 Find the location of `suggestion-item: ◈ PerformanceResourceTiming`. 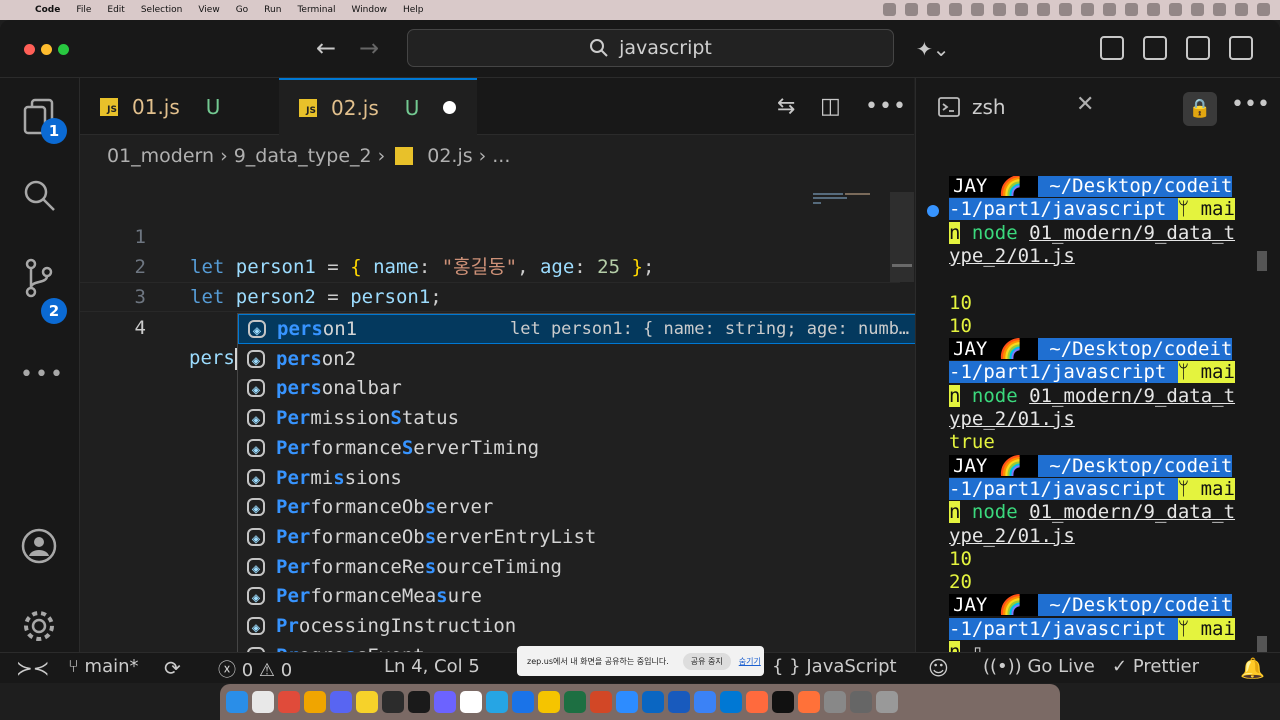

suggestion-item: ◈ PerformanceResourceTiming is located at coordinates (587, 567).